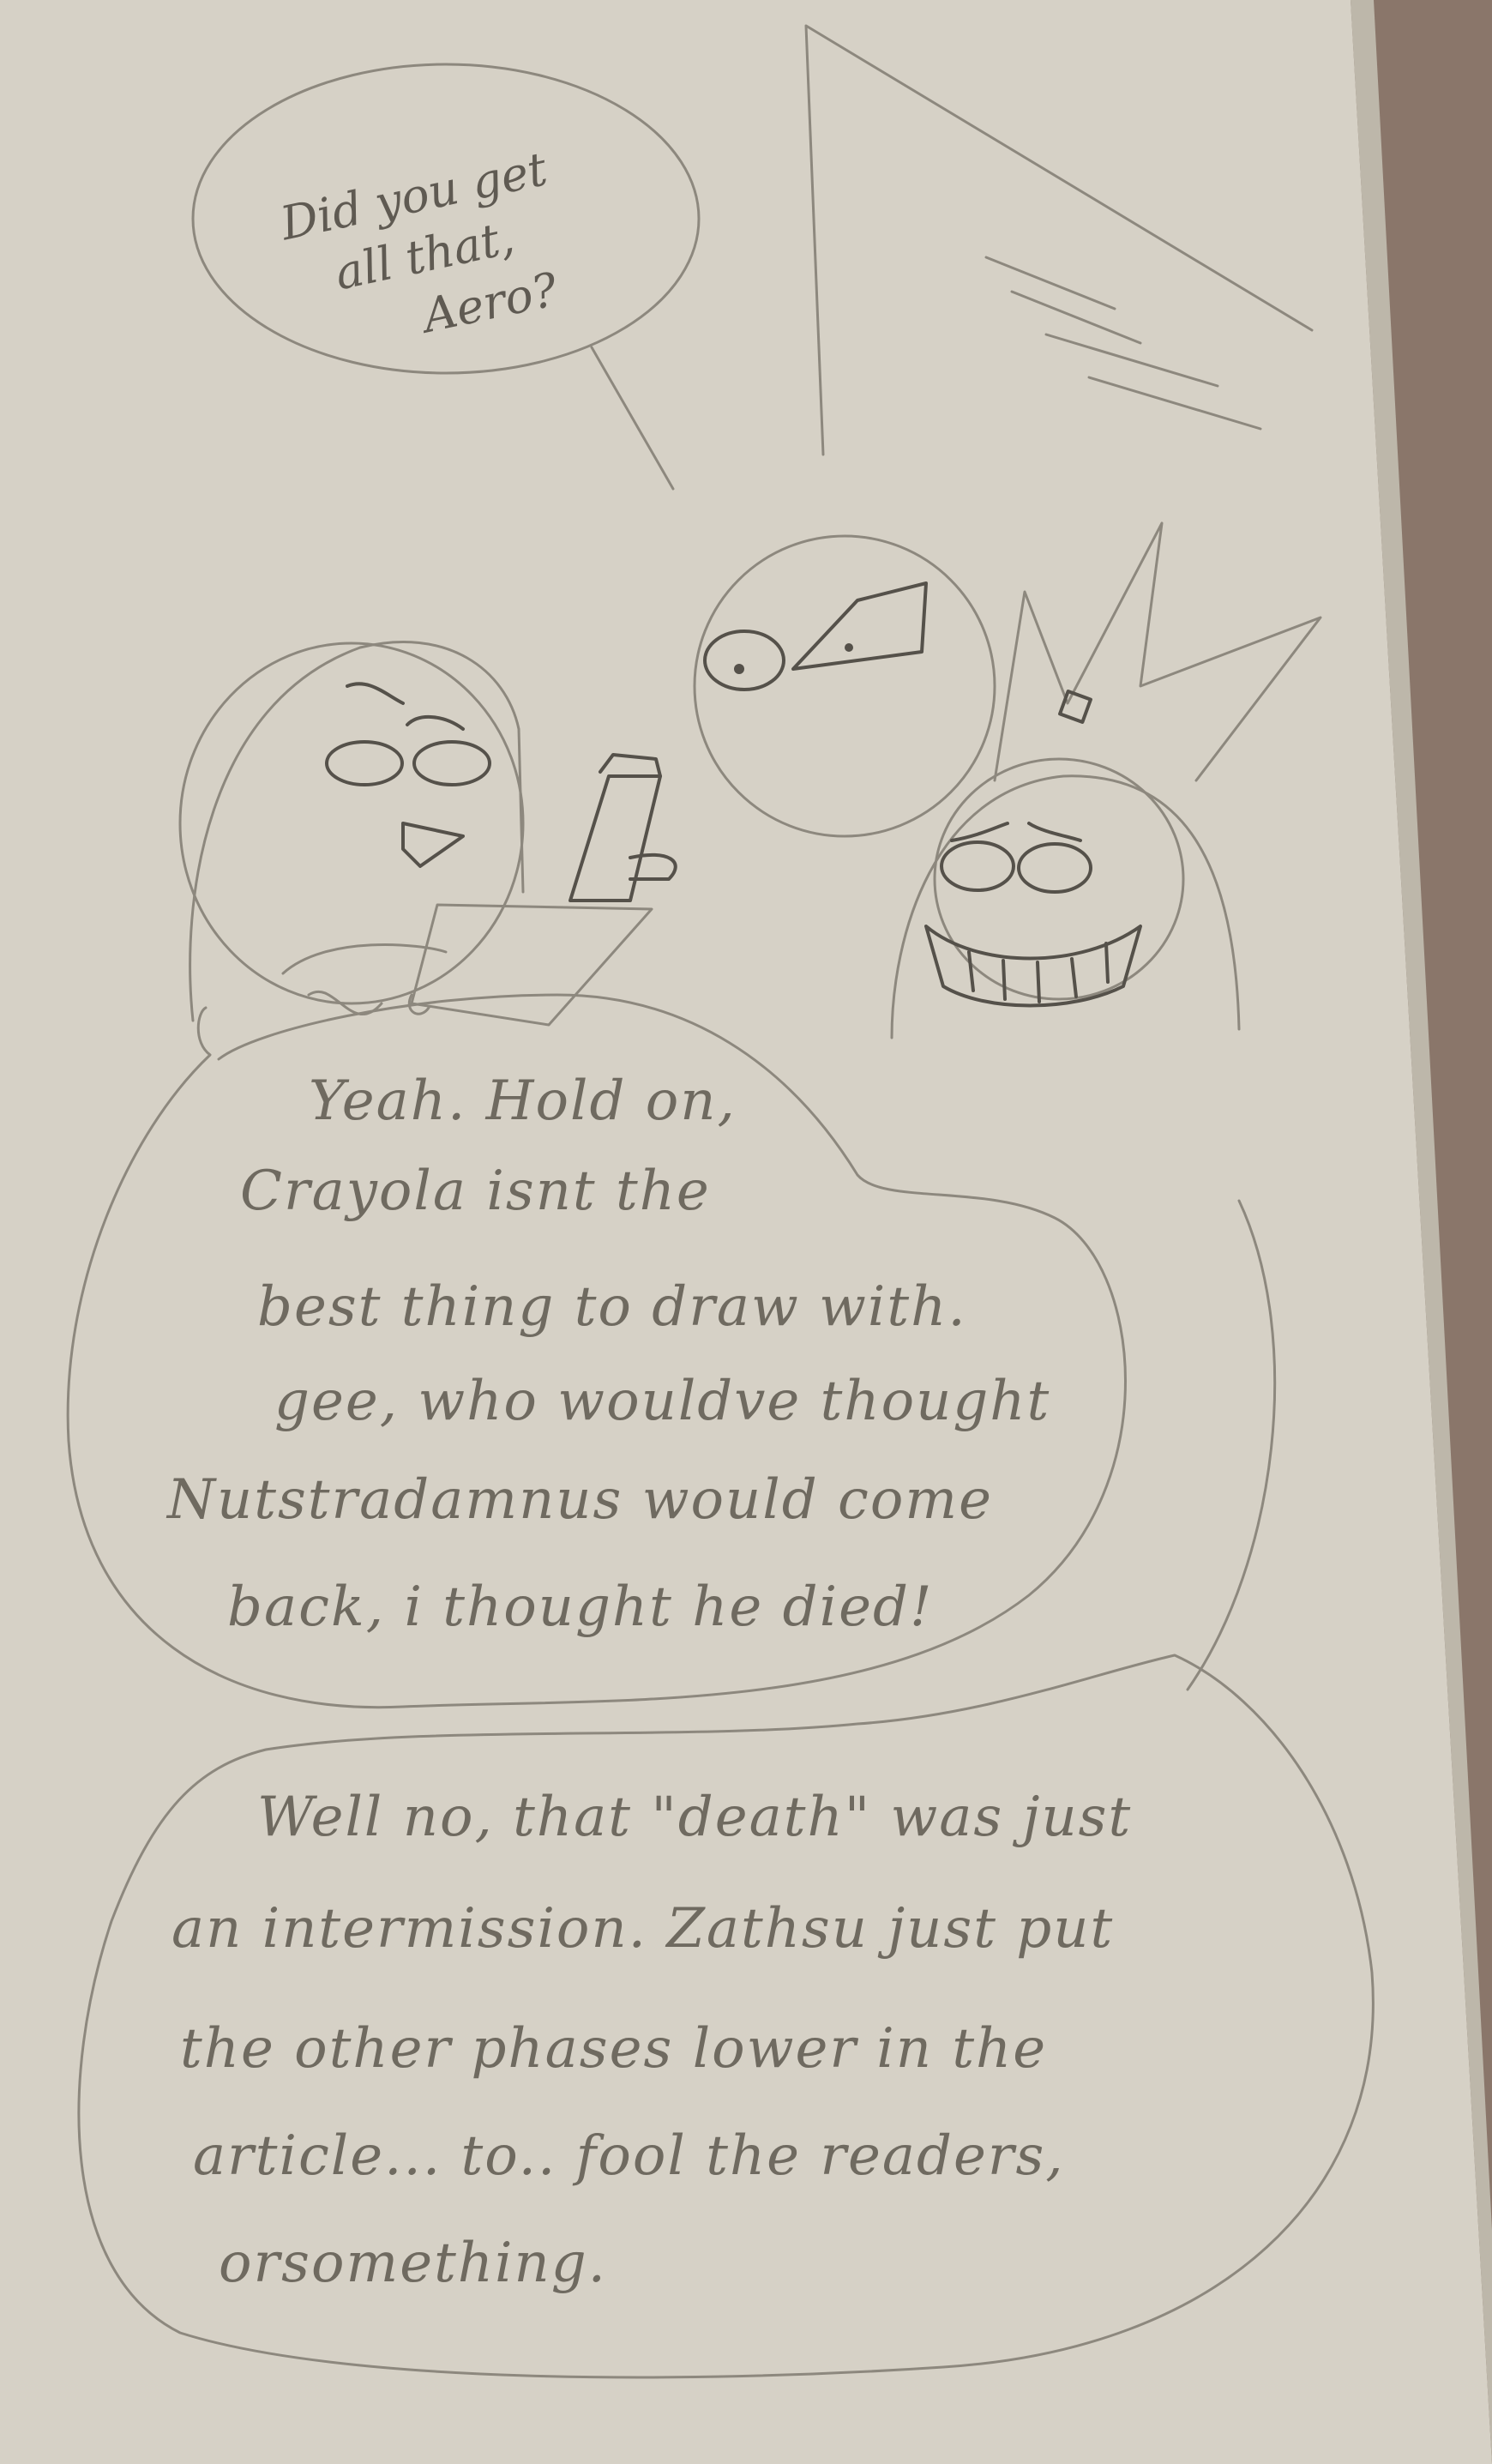 The height and width of the screenshot is (2464, 1492). What do you see at coordinates (613, 2049) in the screenshot?
I see `bubble-bottom-line-3: the other phases lower in the` at bounding box center [613, 2049].